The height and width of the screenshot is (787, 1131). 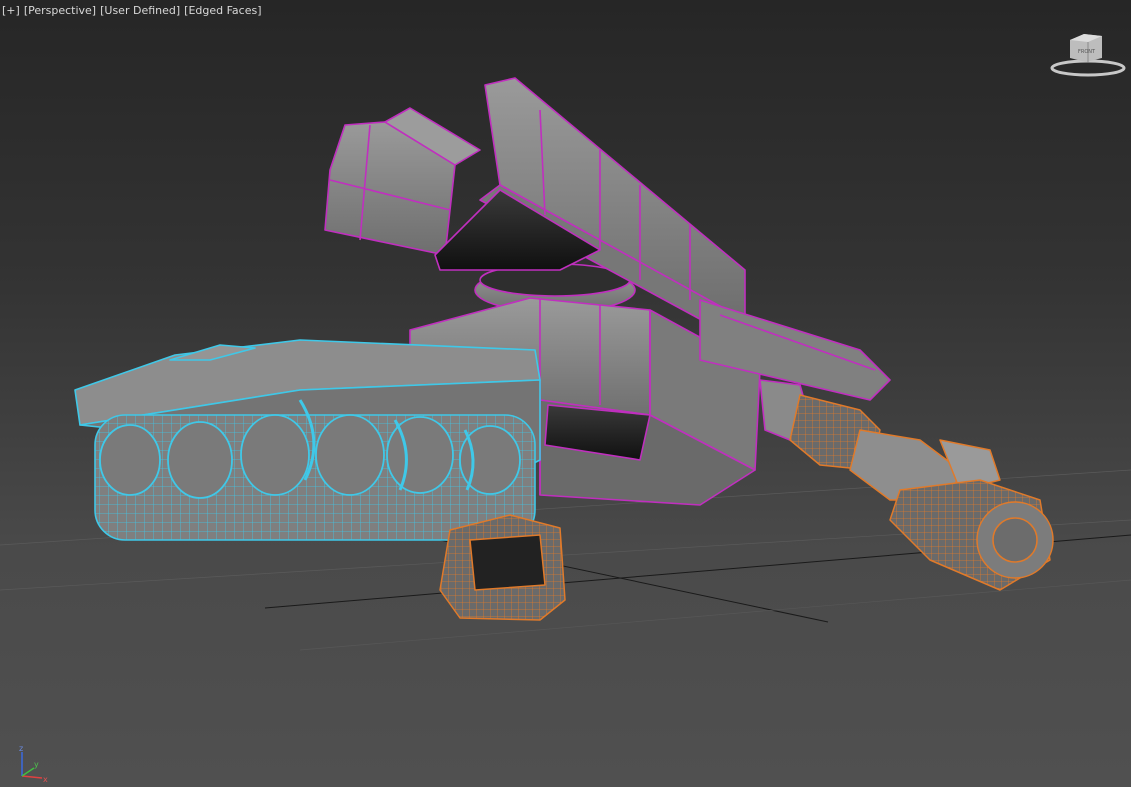 What do you see at coordinates (307, 440) in the screenshot?
I see `left-track-mesh` at bounding box center [307, 440].